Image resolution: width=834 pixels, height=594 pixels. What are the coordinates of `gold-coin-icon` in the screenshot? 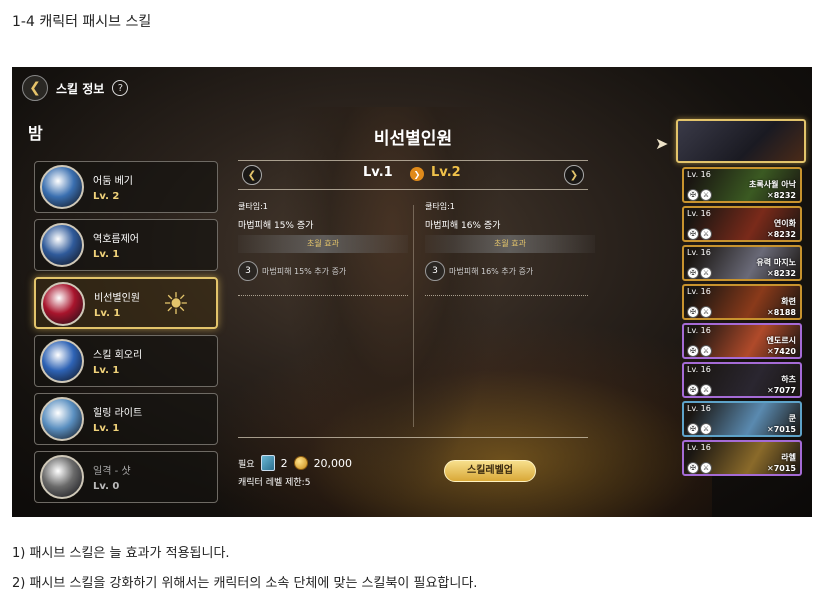 It's located at (300, 463).